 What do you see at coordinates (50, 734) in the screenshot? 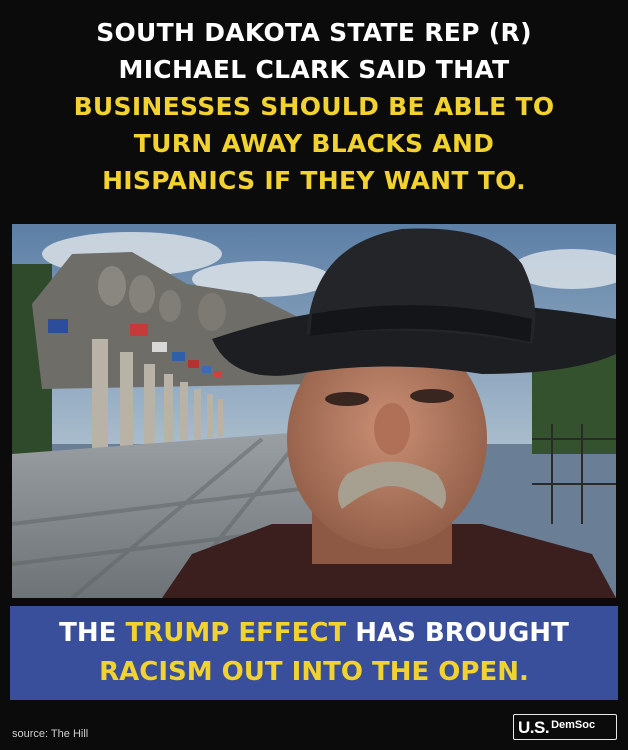
I see `source-credit: source: The Hill` at bounding box center [50, 734].